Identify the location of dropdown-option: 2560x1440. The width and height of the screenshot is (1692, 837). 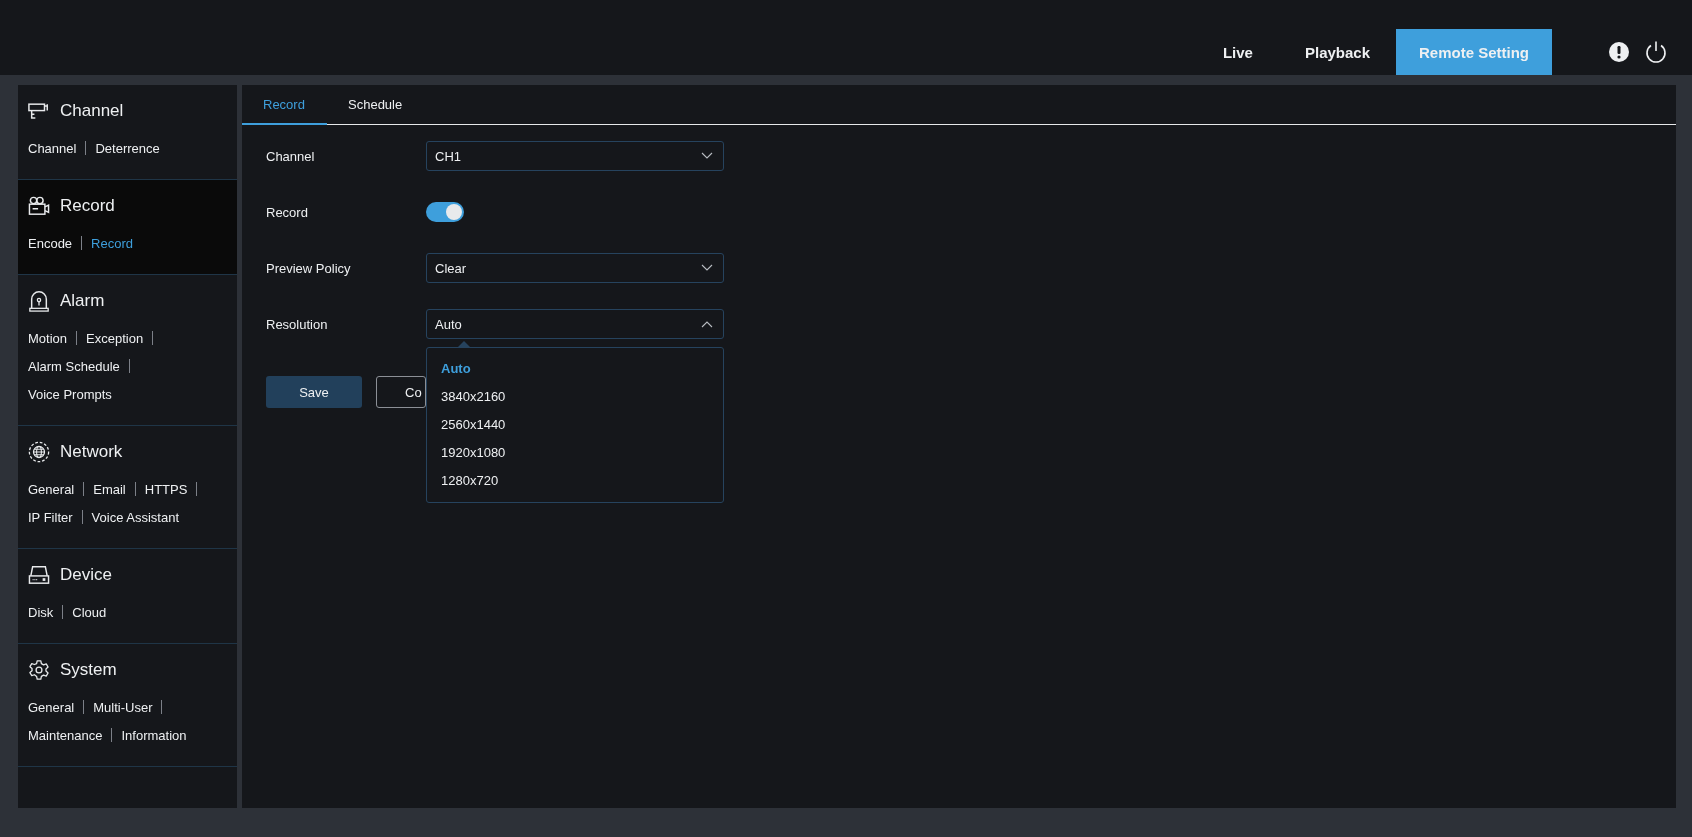
(466, 424).